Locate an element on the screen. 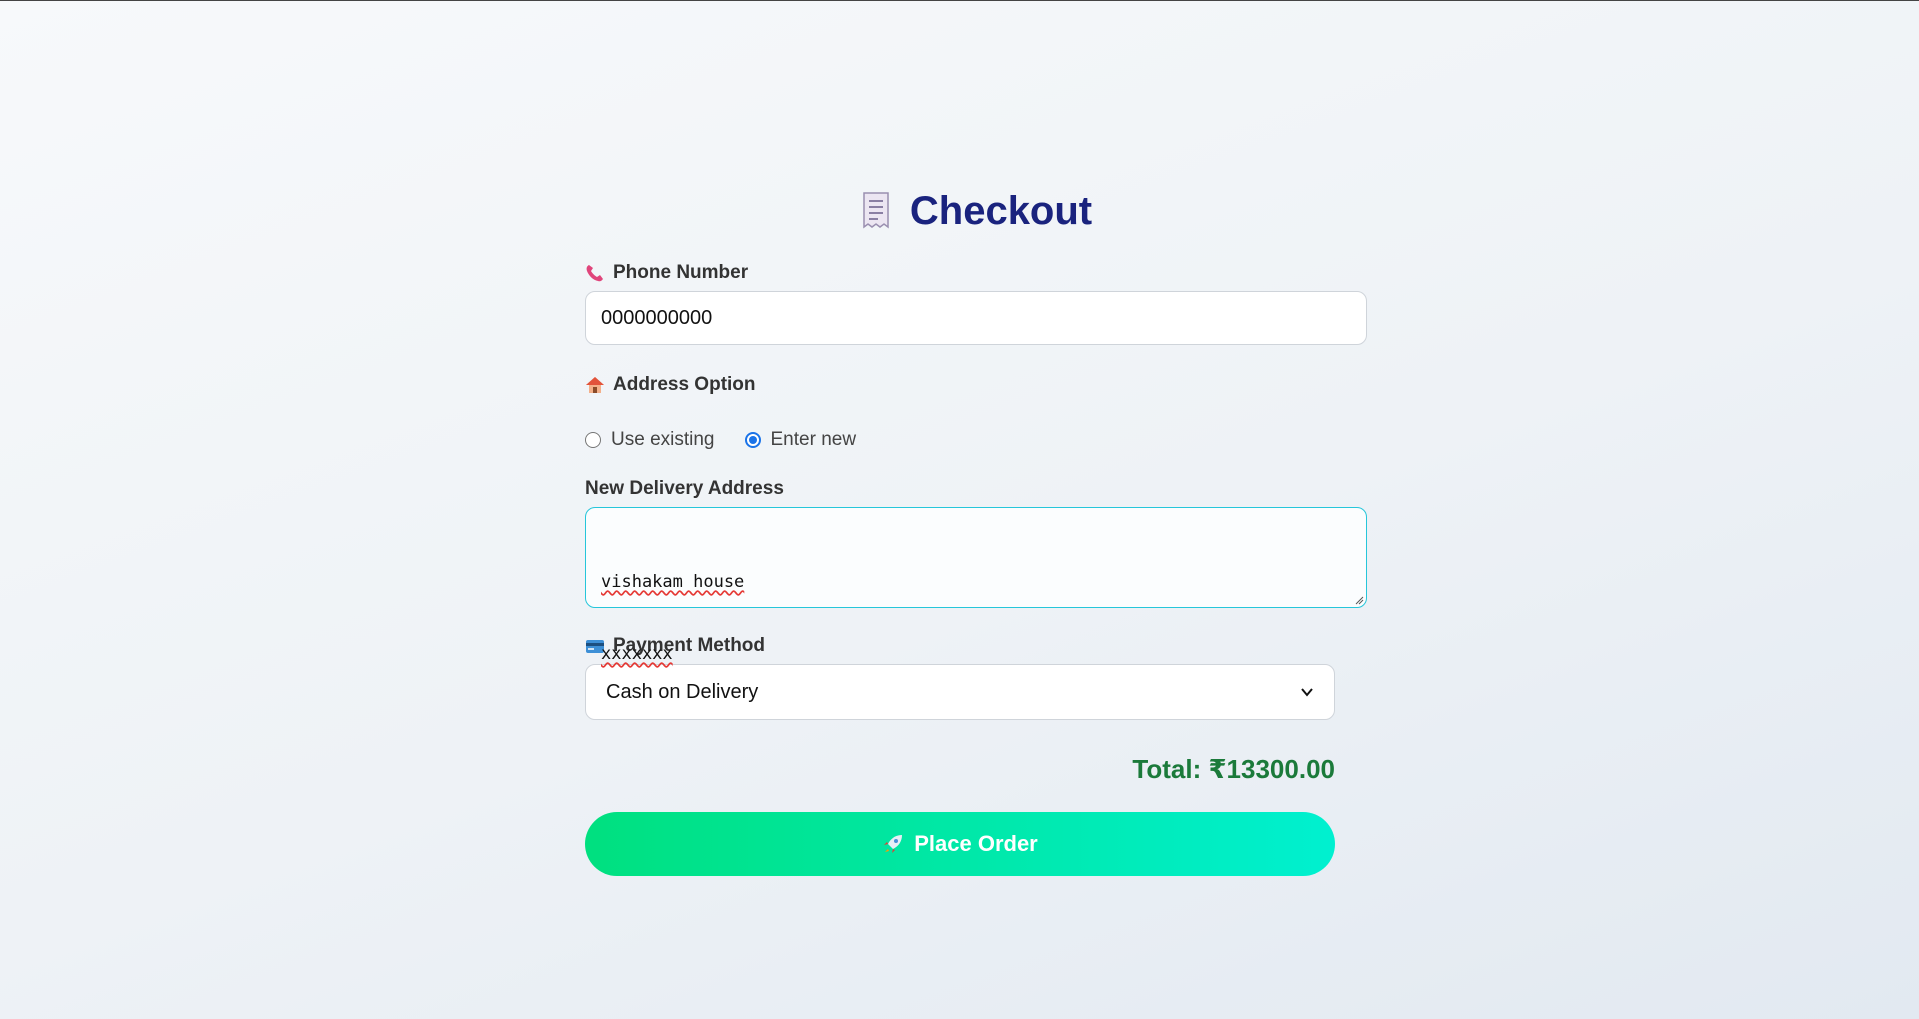 Image resolution: width=1919 pixels, height=1019 pixels. address-word: xxxxxxx is located at coordinates (637, 654).